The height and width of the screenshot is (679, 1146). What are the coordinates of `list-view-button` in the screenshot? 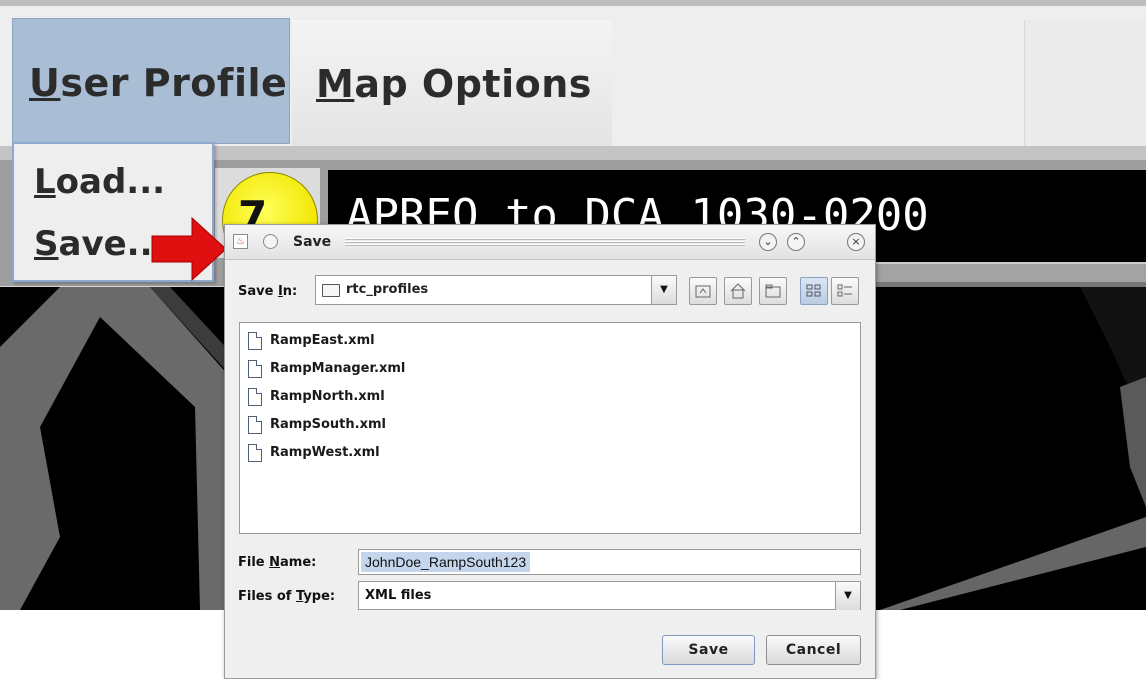 It's located at (814, 291).